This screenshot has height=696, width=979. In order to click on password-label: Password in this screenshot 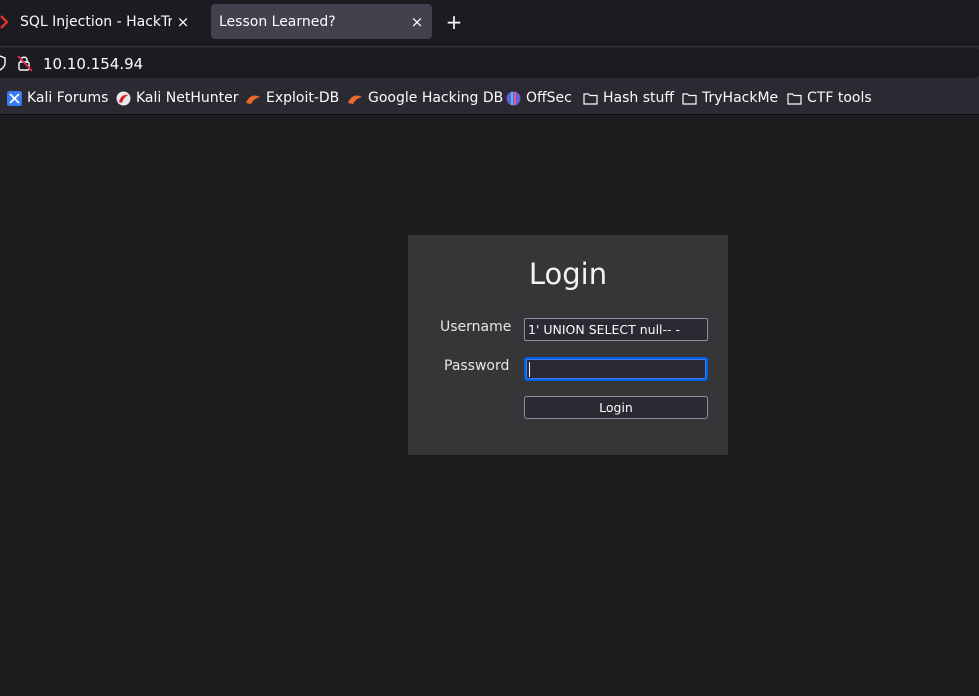, I will do `click(477, 366)`.